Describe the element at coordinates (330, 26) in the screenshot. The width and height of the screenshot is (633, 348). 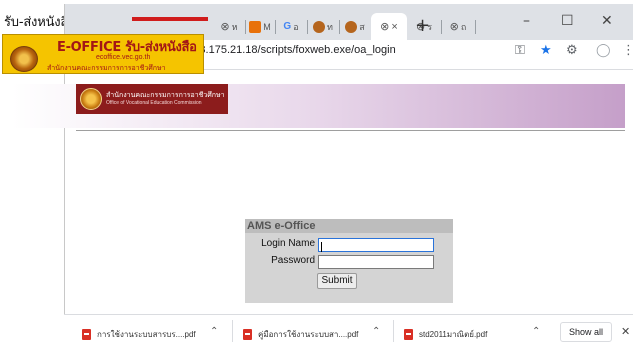
I see `tab-label: ท` at that location.